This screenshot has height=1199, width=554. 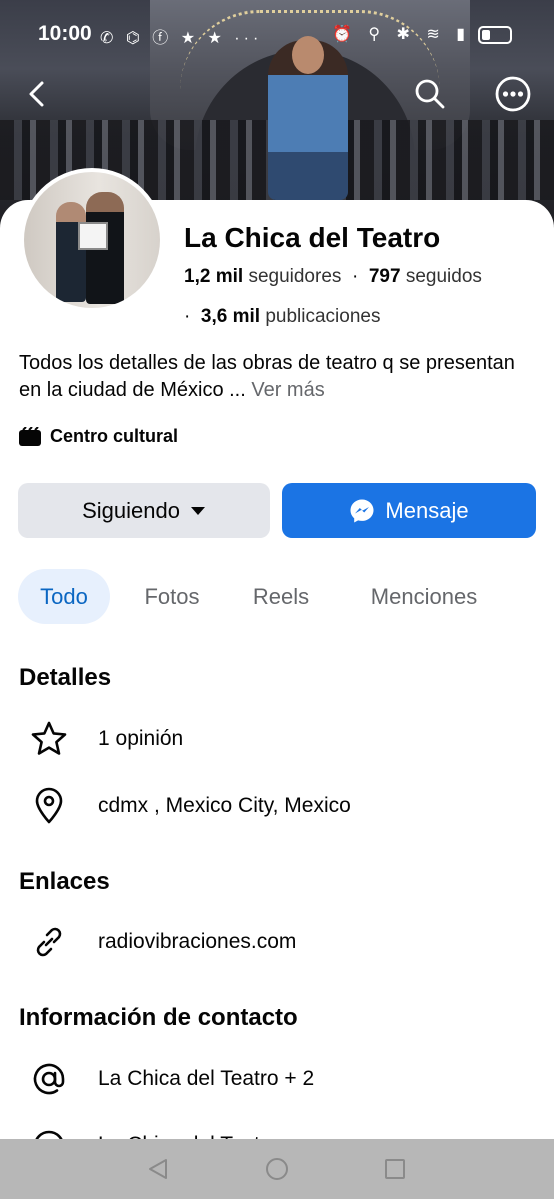 I want to click on followers-label: seguidores, so click(x=295, y=276).